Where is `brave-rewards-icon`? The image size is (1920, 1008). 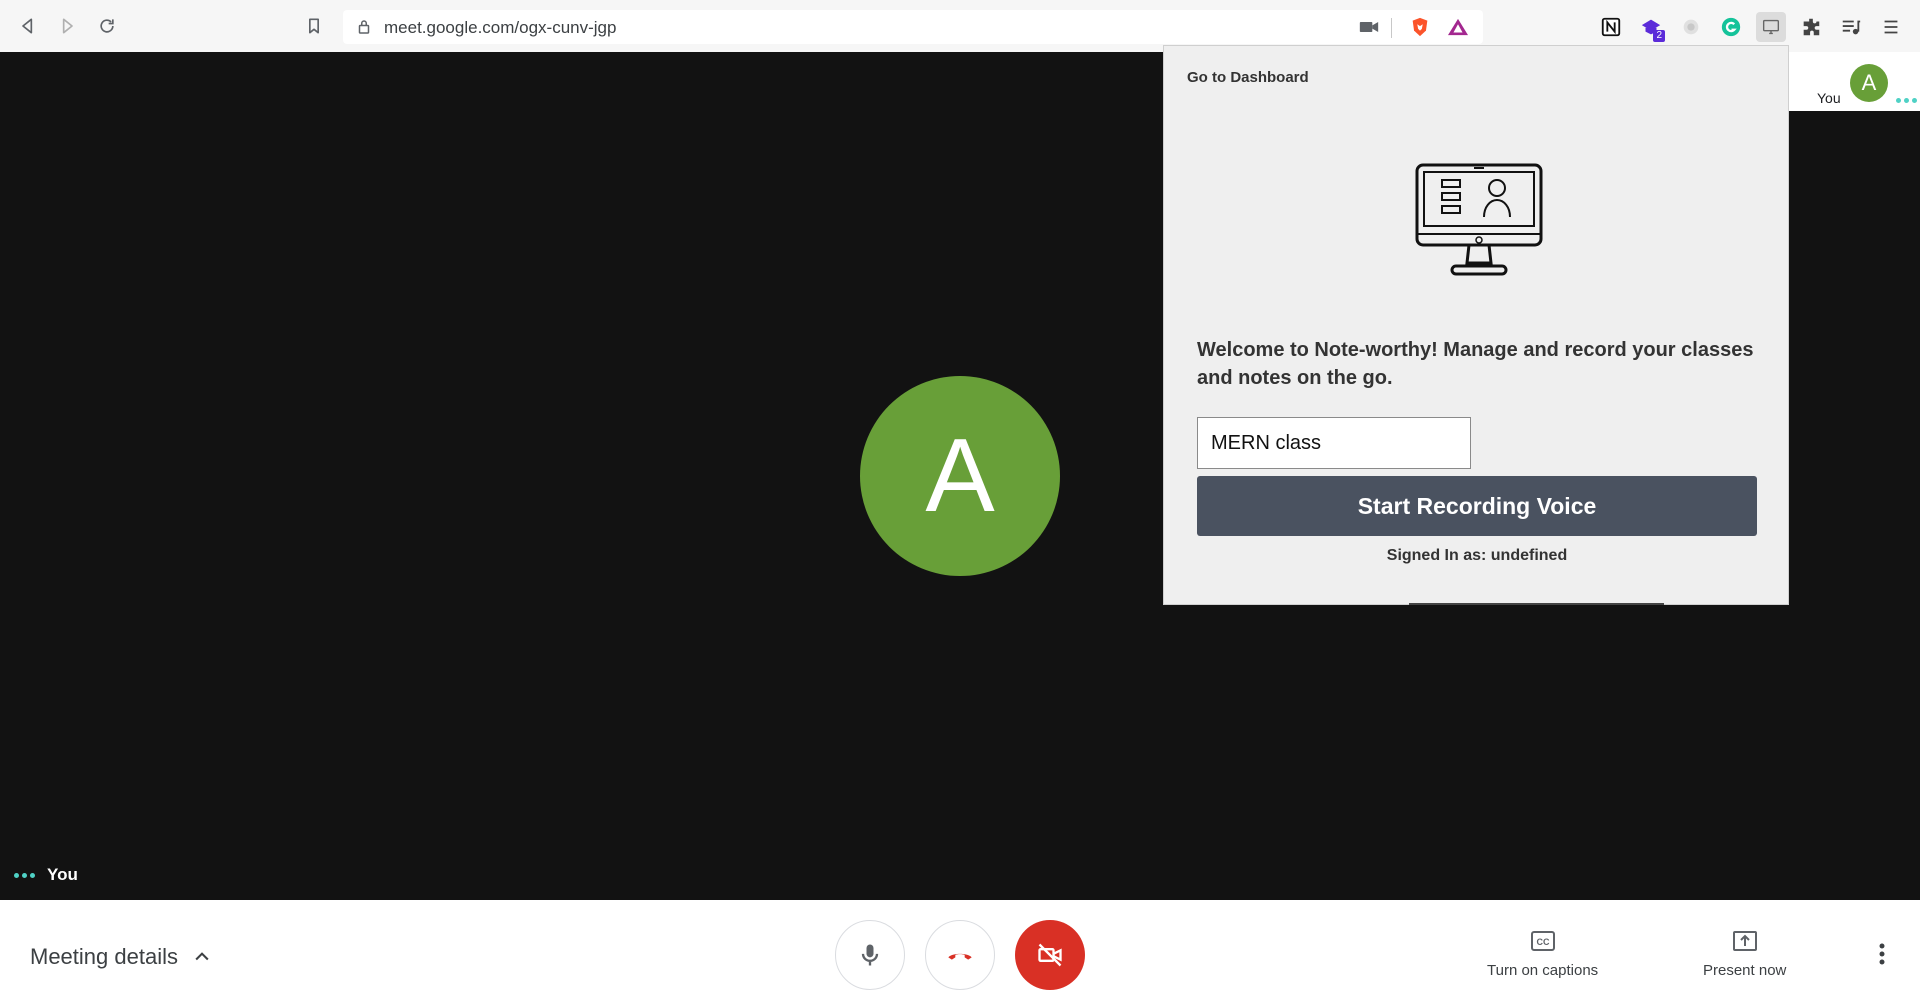 brave-rewards-icon is located at coordinates (1458, 27).